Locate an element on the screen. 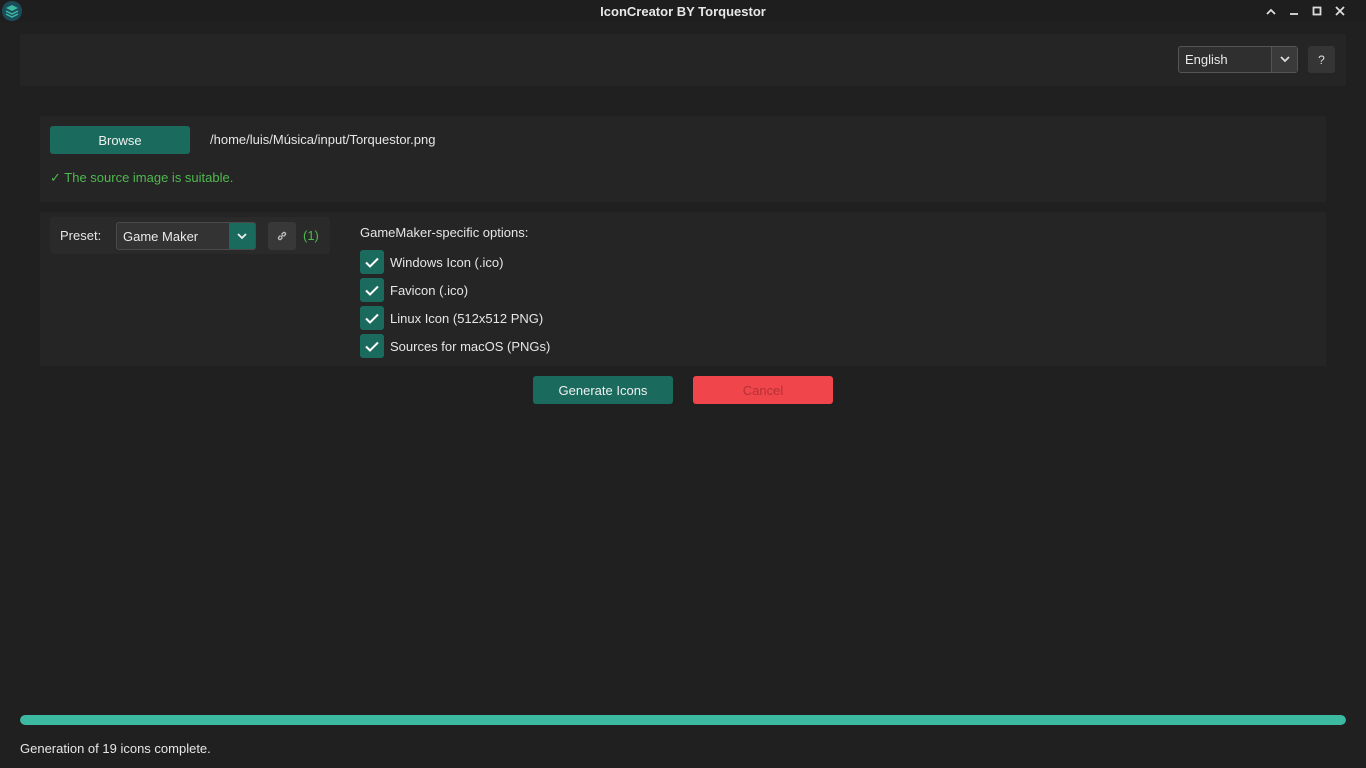 The width and height of the screenshot is (1366, 768). option-label: Windows Icon (.ico) is located at coordinates (447, 262).